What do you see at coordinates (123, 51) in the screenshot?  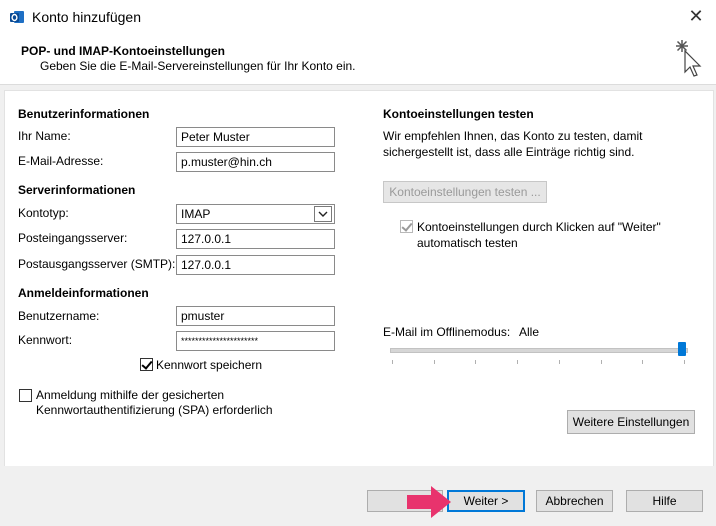 I see `page-title: POP- und IMAP-Kontoeinstellungen` at bounding box center [123, 51].